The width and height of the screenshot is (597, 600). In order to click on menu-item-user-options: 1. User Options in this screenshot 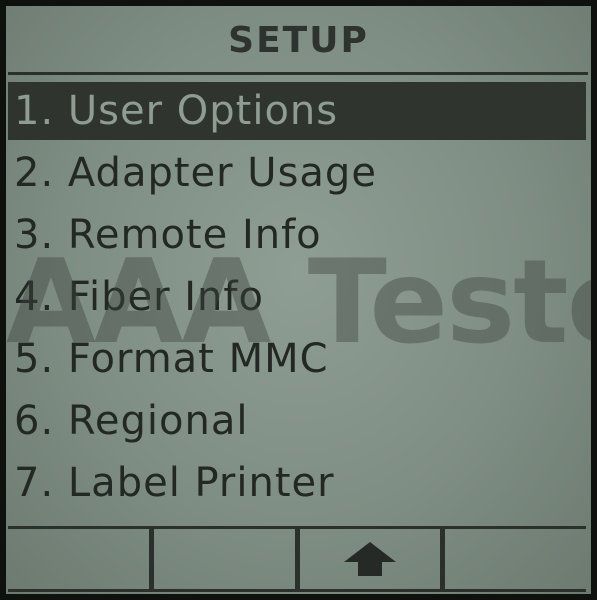, I will do `click(297, 111)`.